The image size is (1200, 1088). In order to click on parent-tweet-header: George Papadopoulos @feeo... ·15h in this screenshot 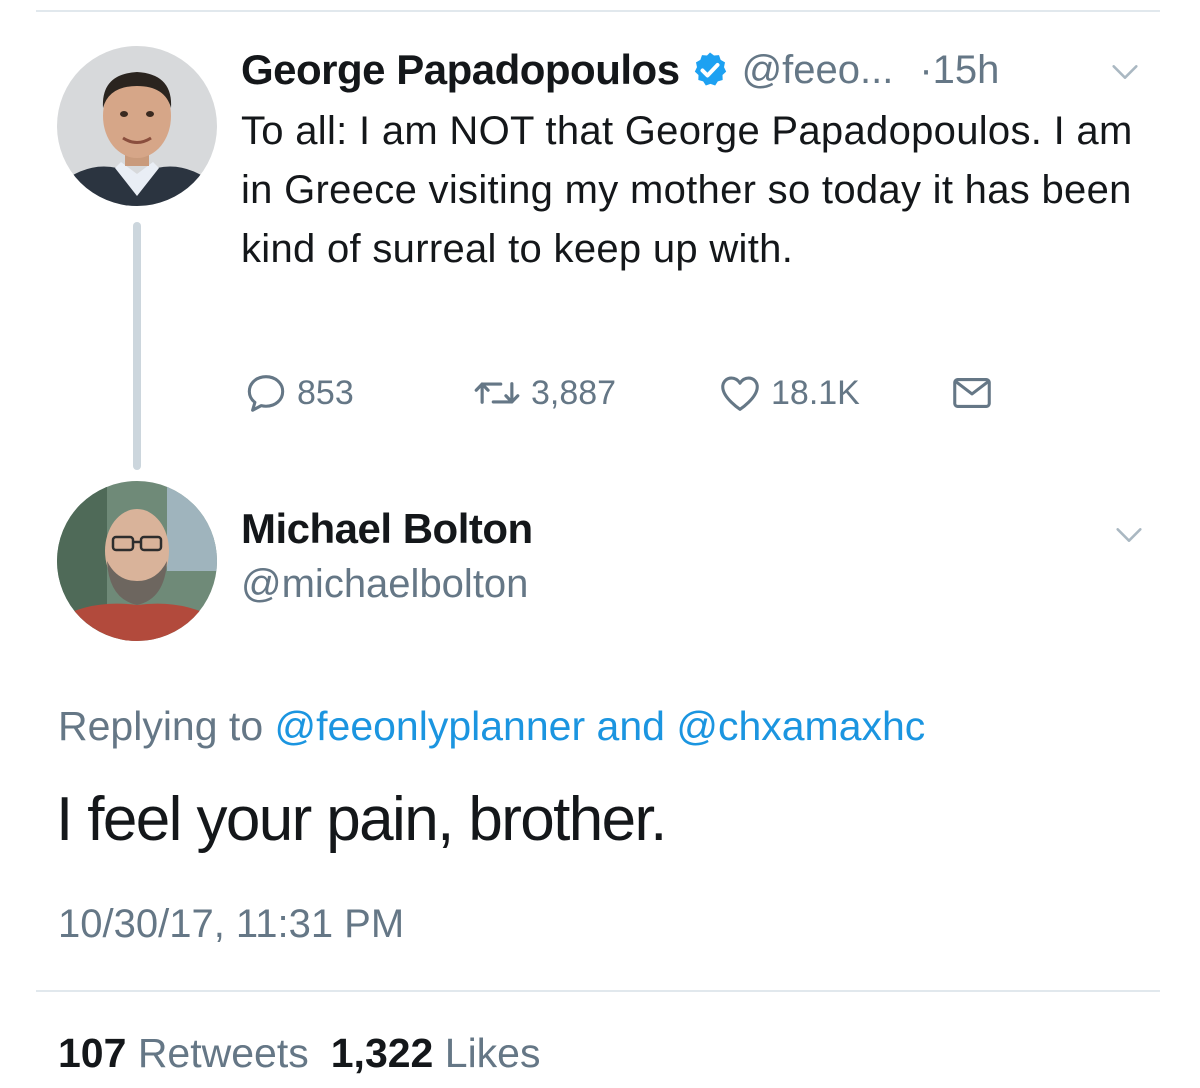, I will do `click(701, 70)`.